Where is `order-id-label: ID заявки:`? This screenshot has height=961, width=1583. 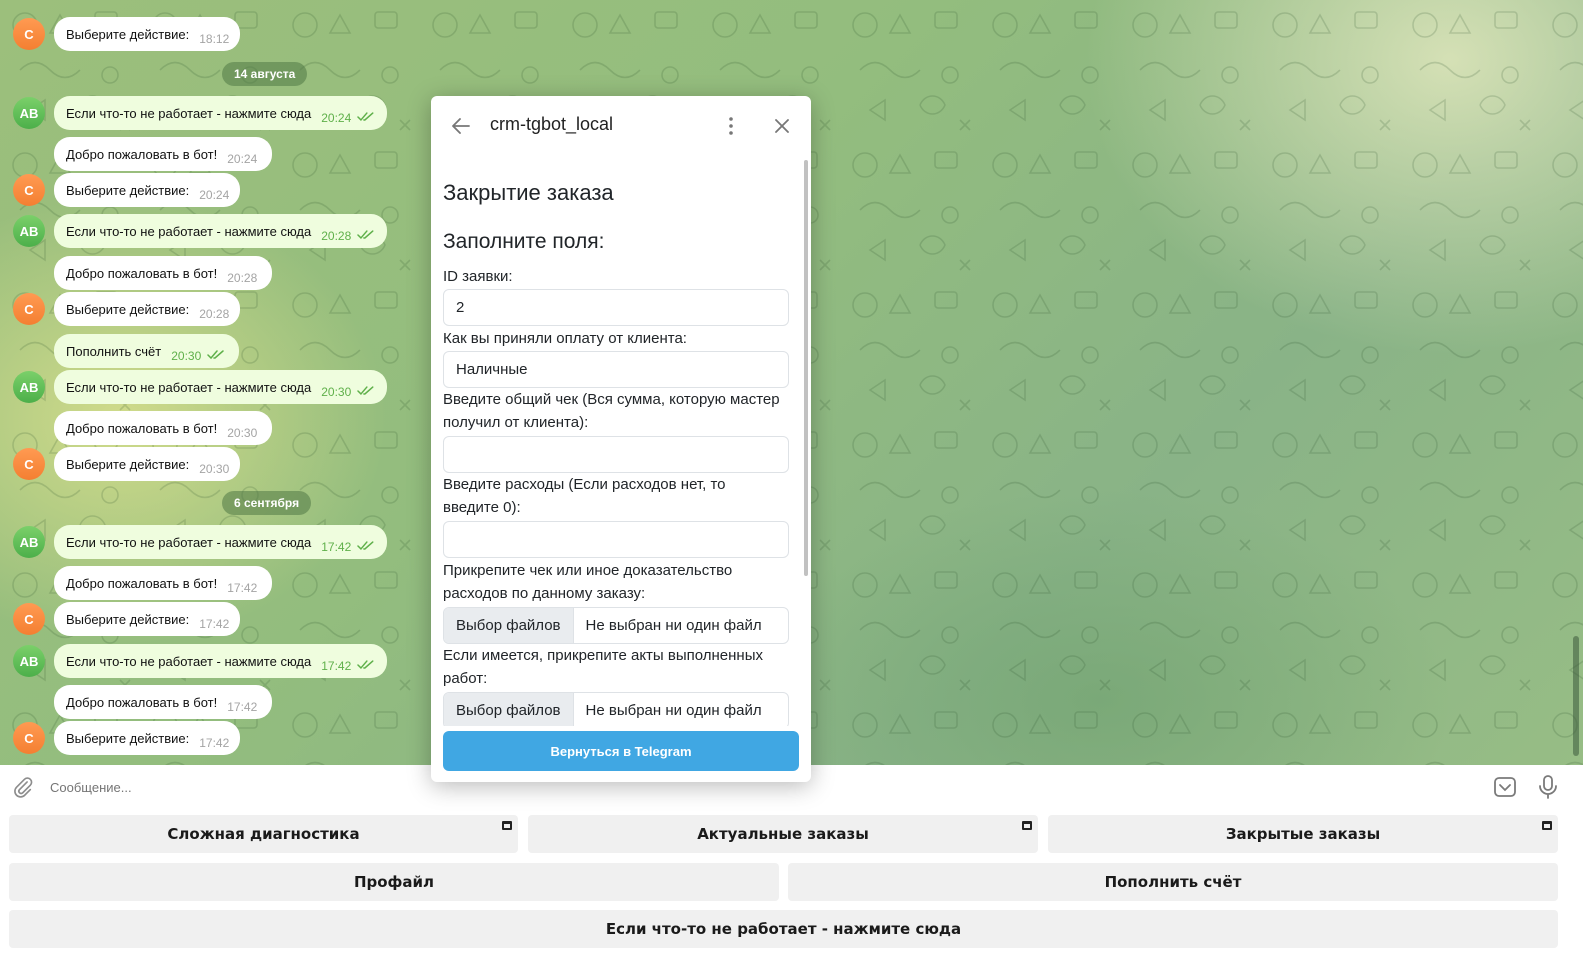
order-id-label: ID заявки: is located at coordinates (478, 276).